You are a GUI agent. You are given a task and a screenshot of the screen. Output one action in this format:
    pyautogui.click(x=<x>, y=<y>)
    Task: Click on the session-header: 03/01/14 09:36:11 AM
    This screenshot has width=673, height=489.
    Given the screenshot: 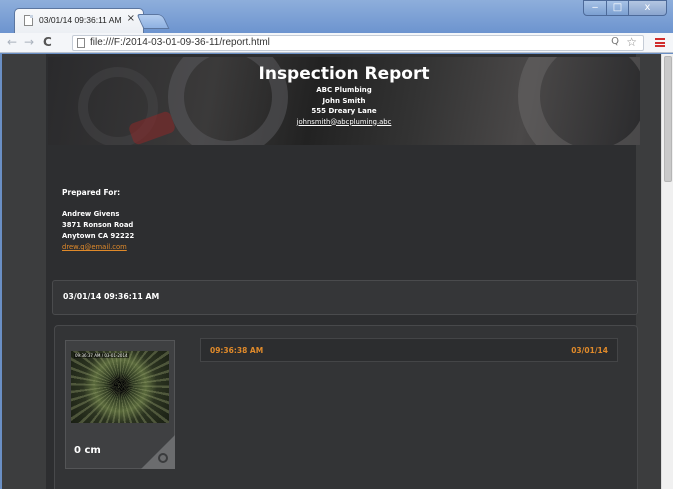 What is the action you would take?
    pyautogui.click(x=345, y=297)
    